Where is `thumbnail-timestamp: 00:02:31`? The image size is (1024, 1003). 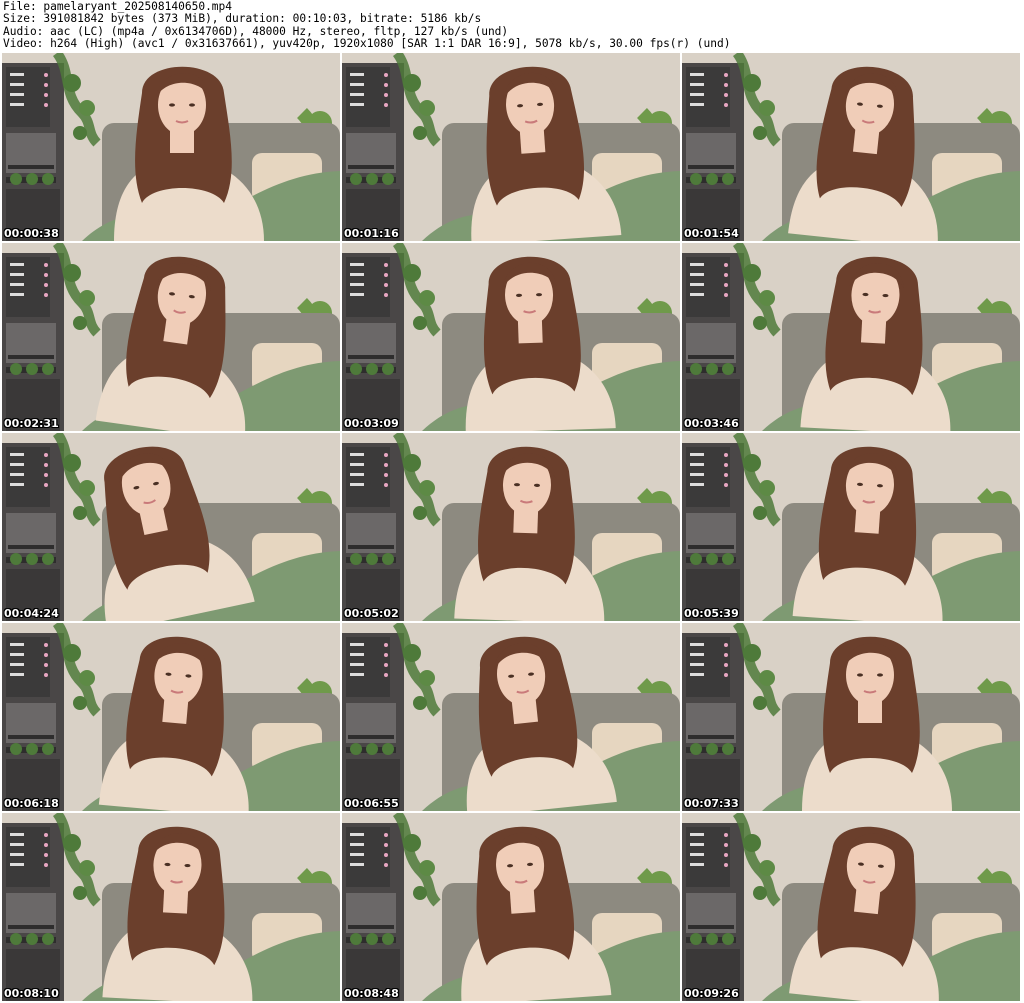 thumbnail-timestamp: 00:02:31 is located at coordinates (31, 423).